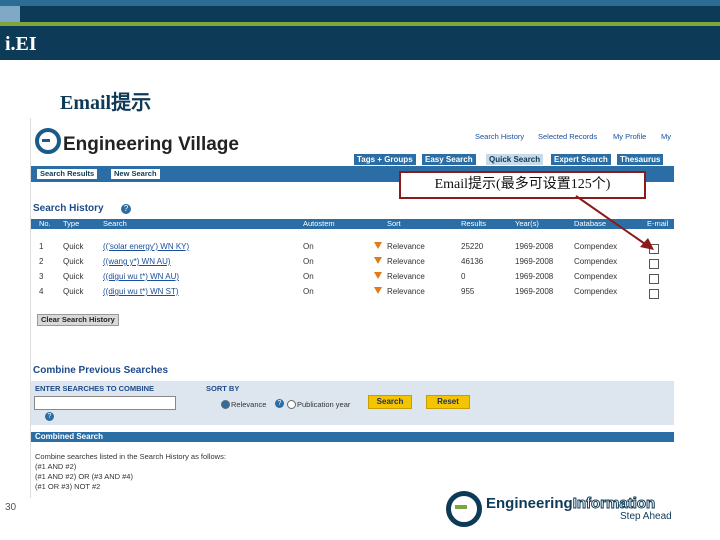  What do you see at coordinates (499, 136) in the screenshot?
I see `top-link-search-history: Search History` at bounding box center [499, 136].